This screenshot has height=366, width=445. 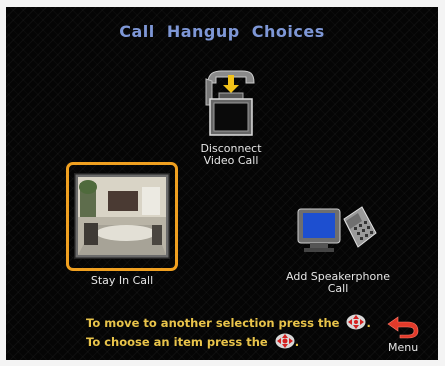 I want to click on page-title: Call Hangup Choices, so click(x=222, y=31).